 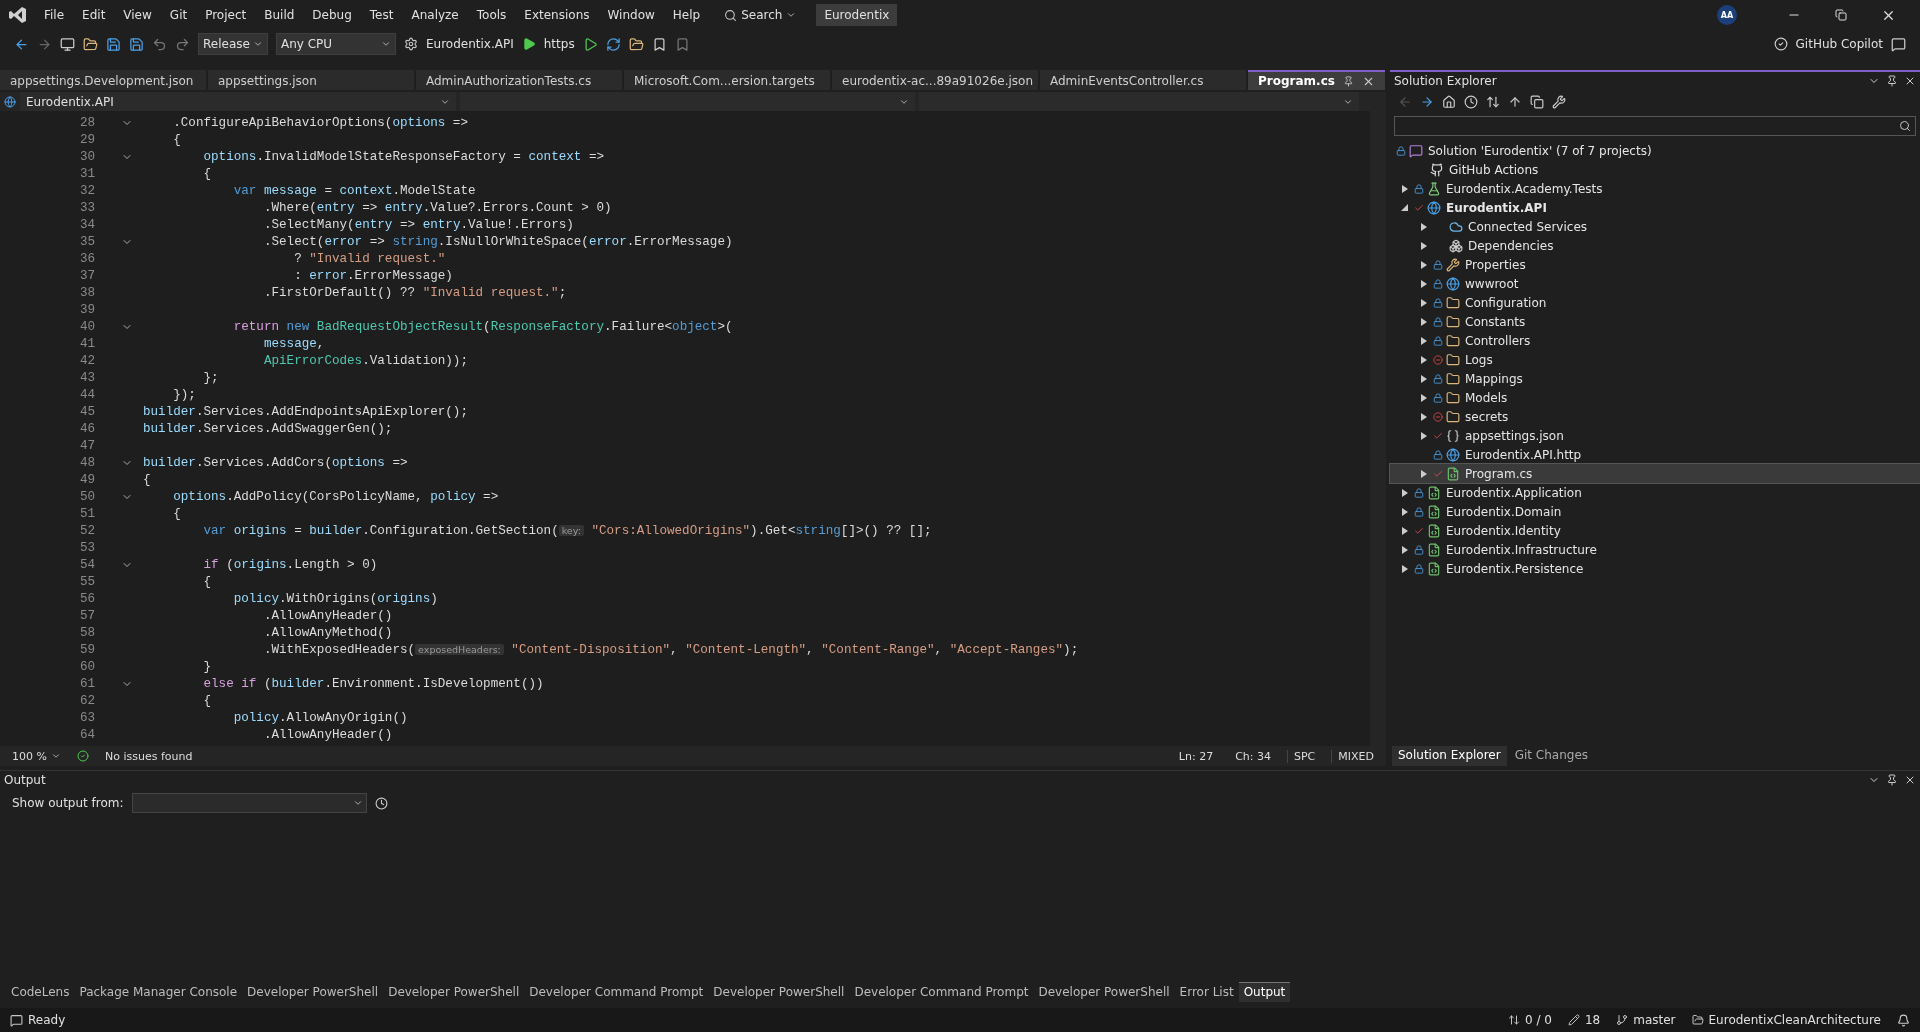 I want to click on tree-item: GitHub Actions, so click(x=1655, y=169).